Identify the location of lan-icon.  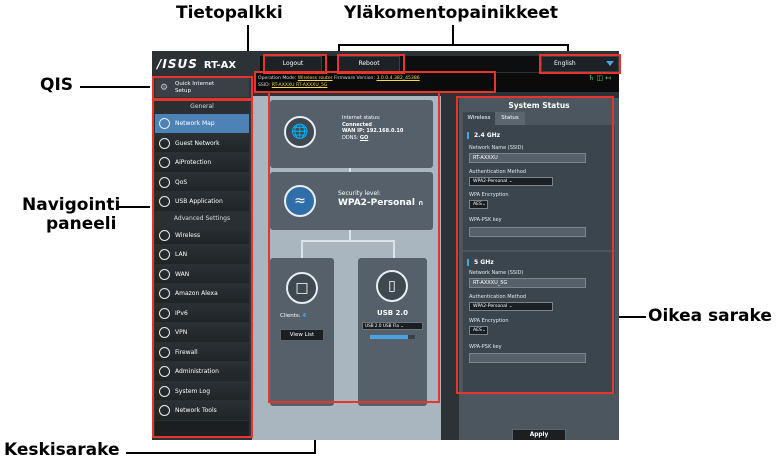
(164, 254).